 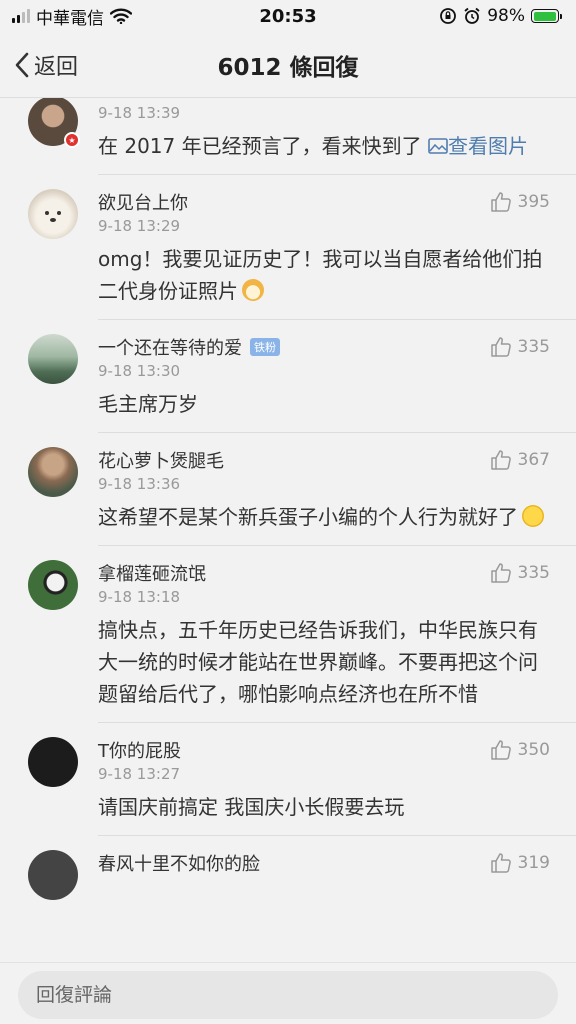 I want to click on commenter-name: 花心萝卜煲腿毛, so click(x=161, y=460).